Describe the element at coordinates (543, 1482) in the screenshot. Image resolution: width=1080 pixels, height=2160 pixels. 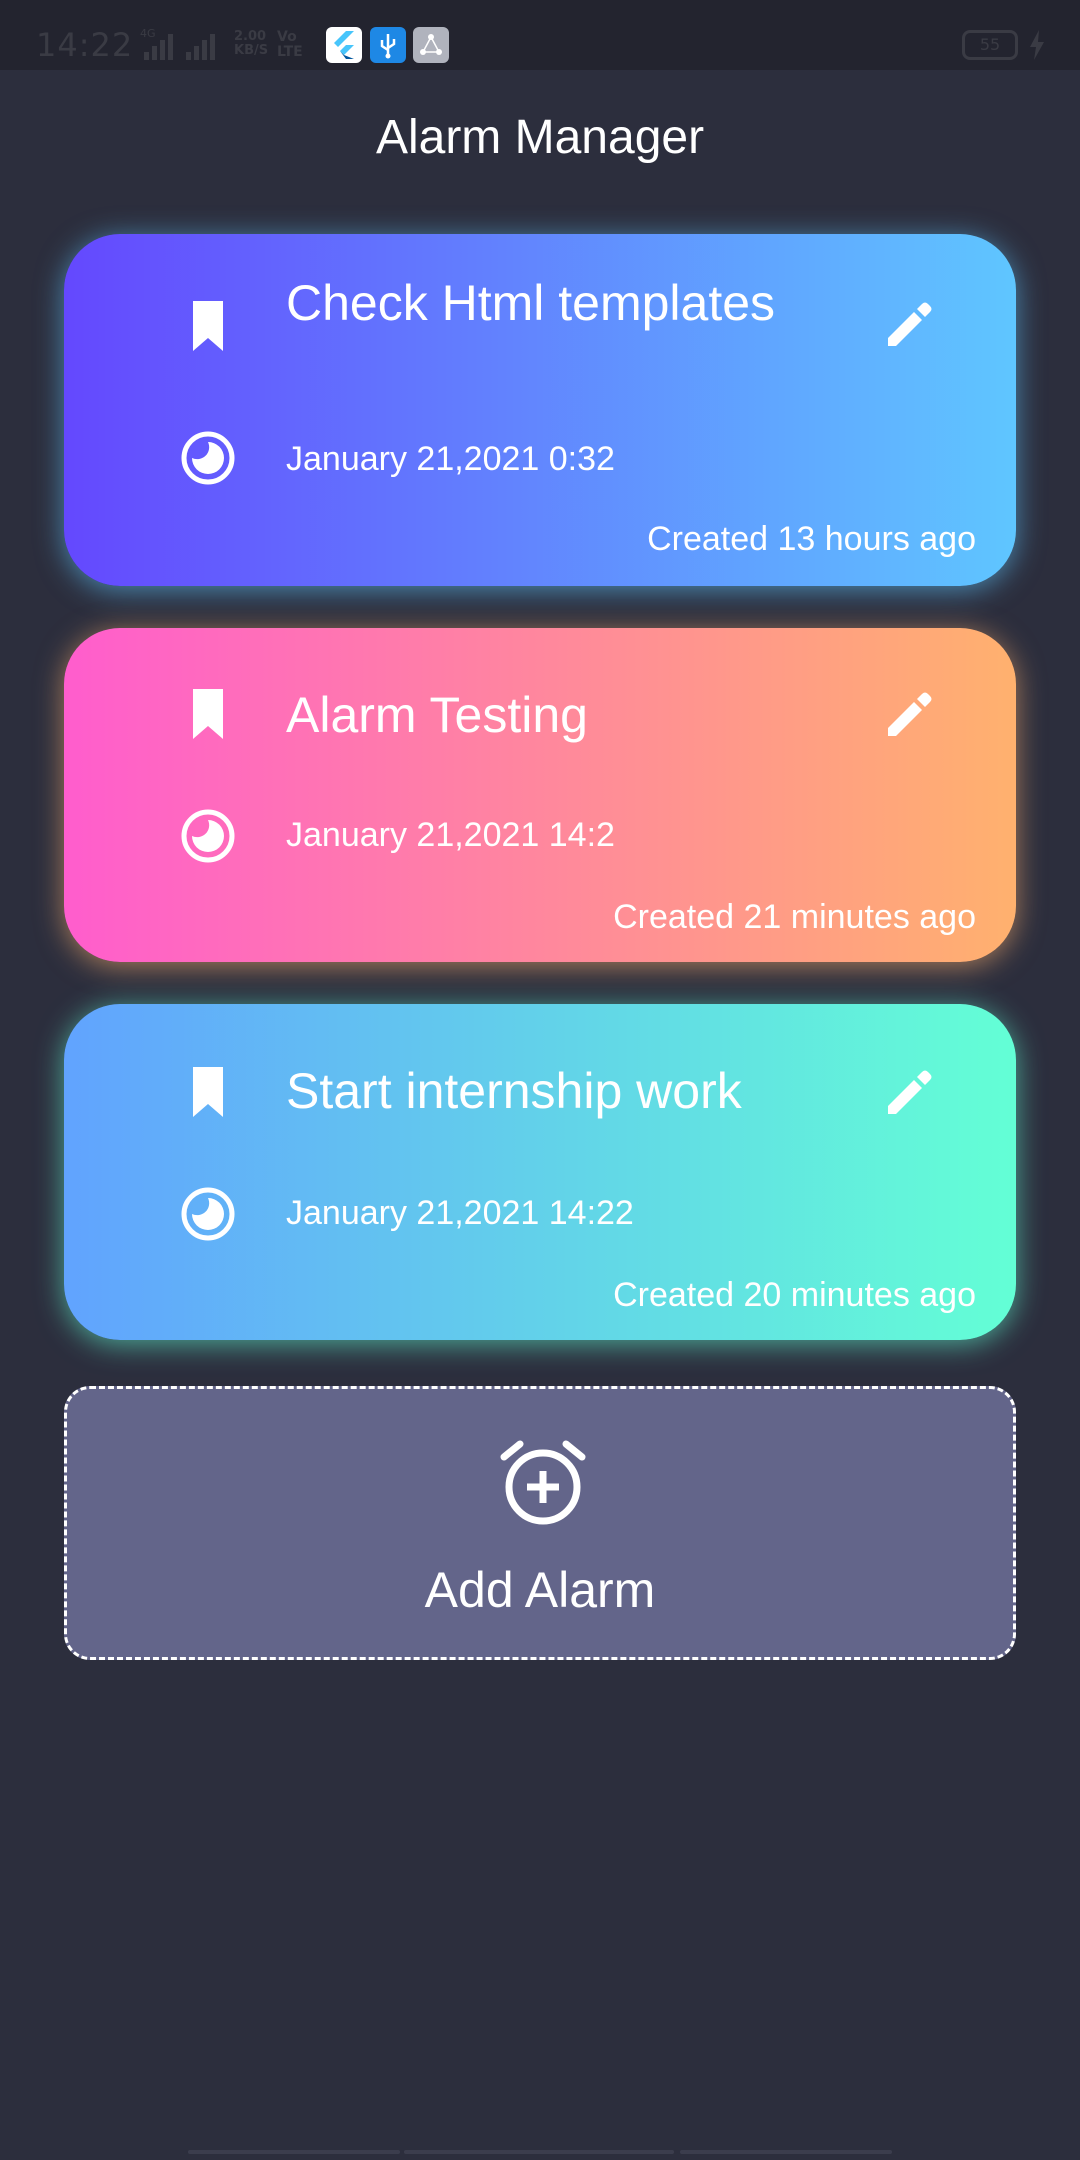
I see `add-alarm-icon` at that location.